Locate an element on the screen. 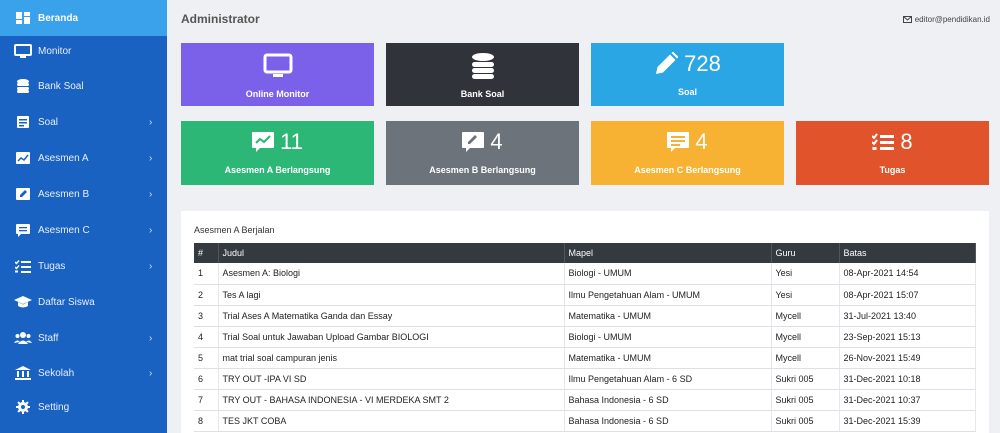  sidebar-item-monitor: Monitor is located at coordinates (83, 51).